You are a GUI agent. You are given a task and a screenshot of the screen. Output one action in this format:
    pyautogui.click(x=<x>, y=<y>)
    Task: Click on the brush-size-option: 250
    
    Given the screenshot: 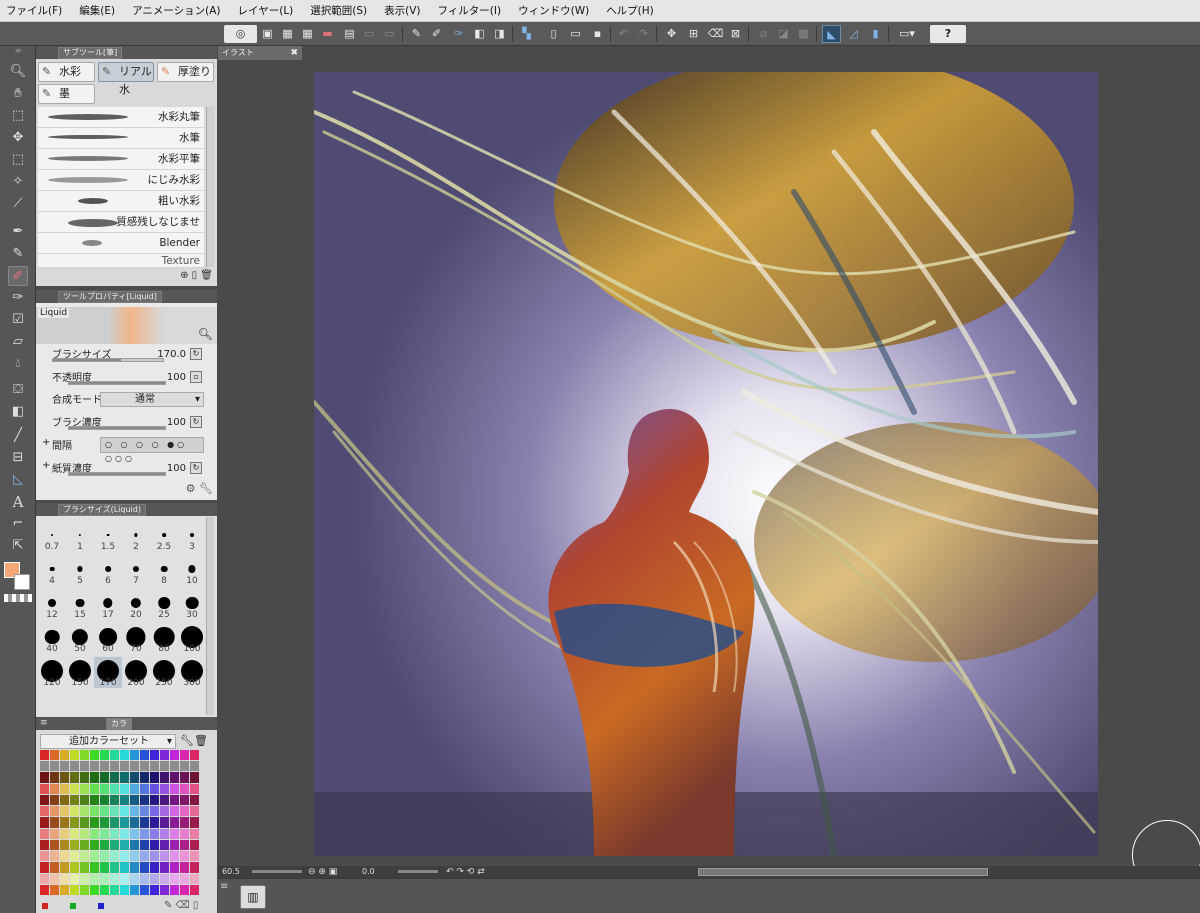 What is the action you would take?
    pyautogui.click(x=164, y=672)
    